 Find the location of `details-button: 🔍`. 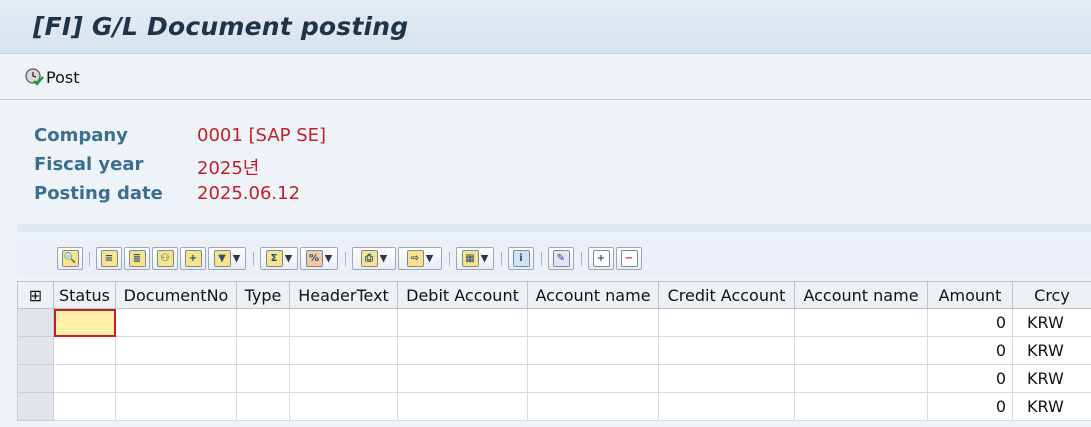

details-button: 🔍 is located at coordinates (70, 258).